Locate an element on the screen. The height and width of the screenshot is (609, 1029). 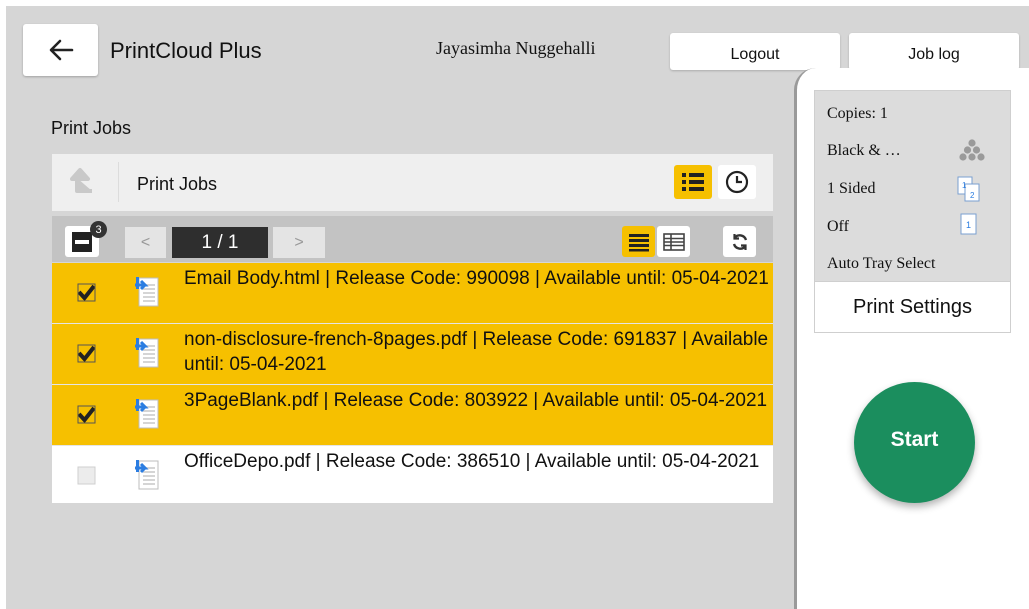
app-title: PrintCloud Plus is located at coordinates (186, 50).